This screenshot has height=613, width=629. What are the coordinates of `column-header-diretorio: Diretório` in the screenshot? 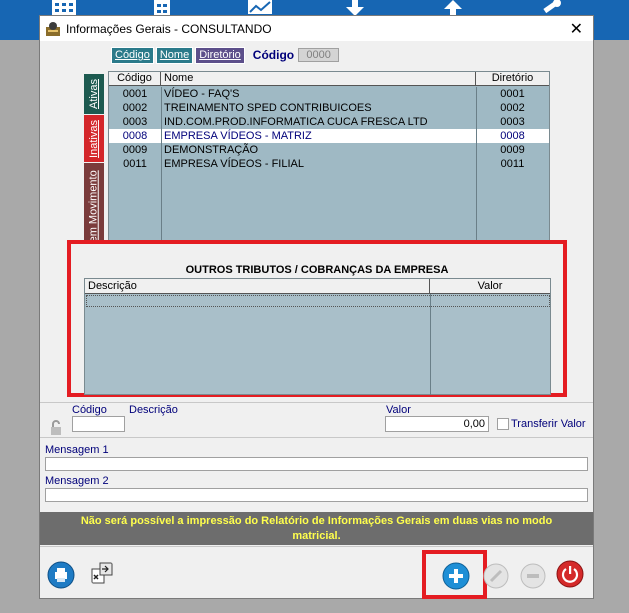 It's located at (512, 78).